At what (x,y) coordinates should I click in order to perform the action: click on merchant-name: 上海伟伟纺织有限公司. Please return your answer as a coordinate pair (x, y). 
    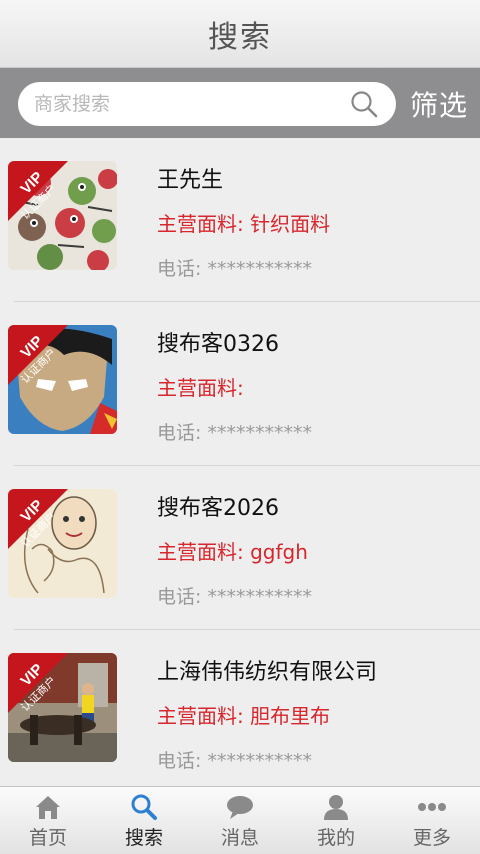
    Looking at the image, I should click on (267, 672).